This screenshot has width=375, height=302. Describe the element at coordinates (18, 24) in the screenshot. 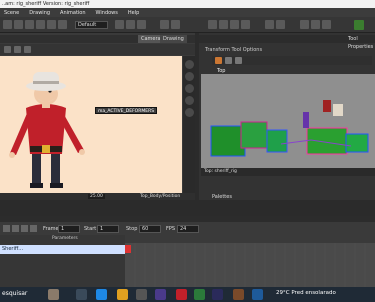

I see `brush-tool-icon` at that location.